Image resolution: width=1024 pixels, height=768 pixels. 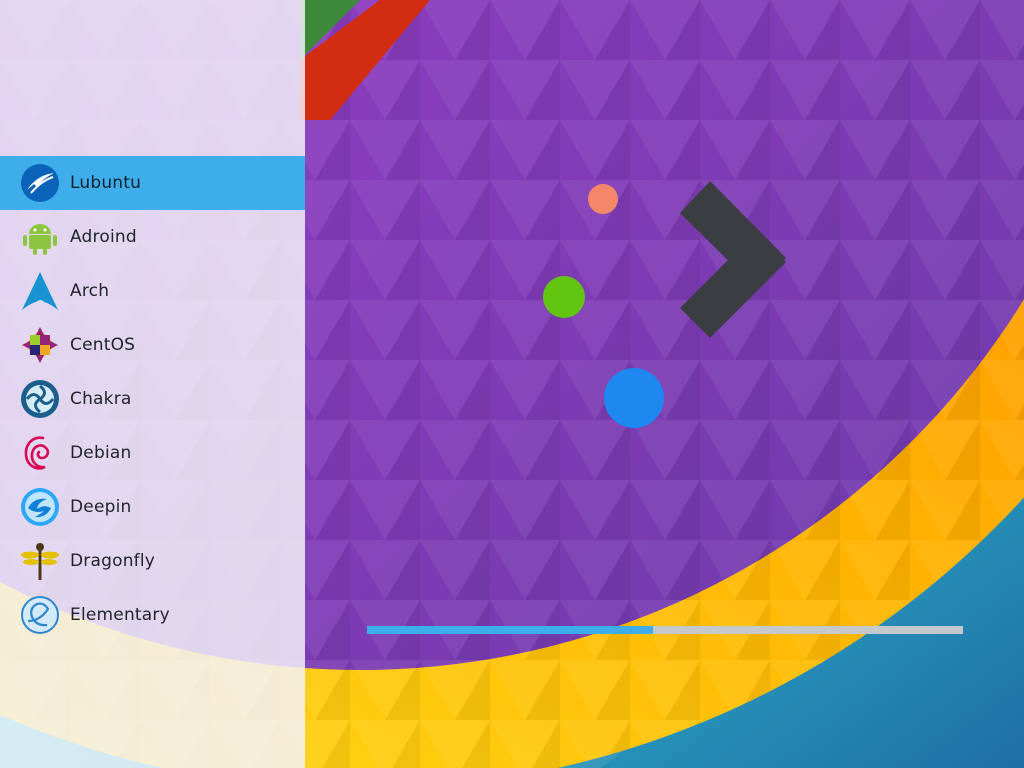 What do you see at coordinates (40, 183) in the screenshot?
I see `lubuntu-icon` at bounding box center [40, 183].